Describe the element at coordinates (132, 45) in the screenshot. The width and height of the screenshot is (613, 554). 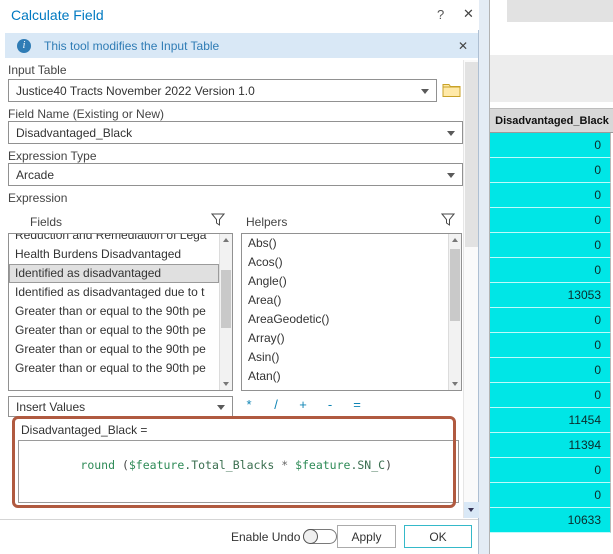
I see `banner-text: This tool modifies the Input Table` at that location.